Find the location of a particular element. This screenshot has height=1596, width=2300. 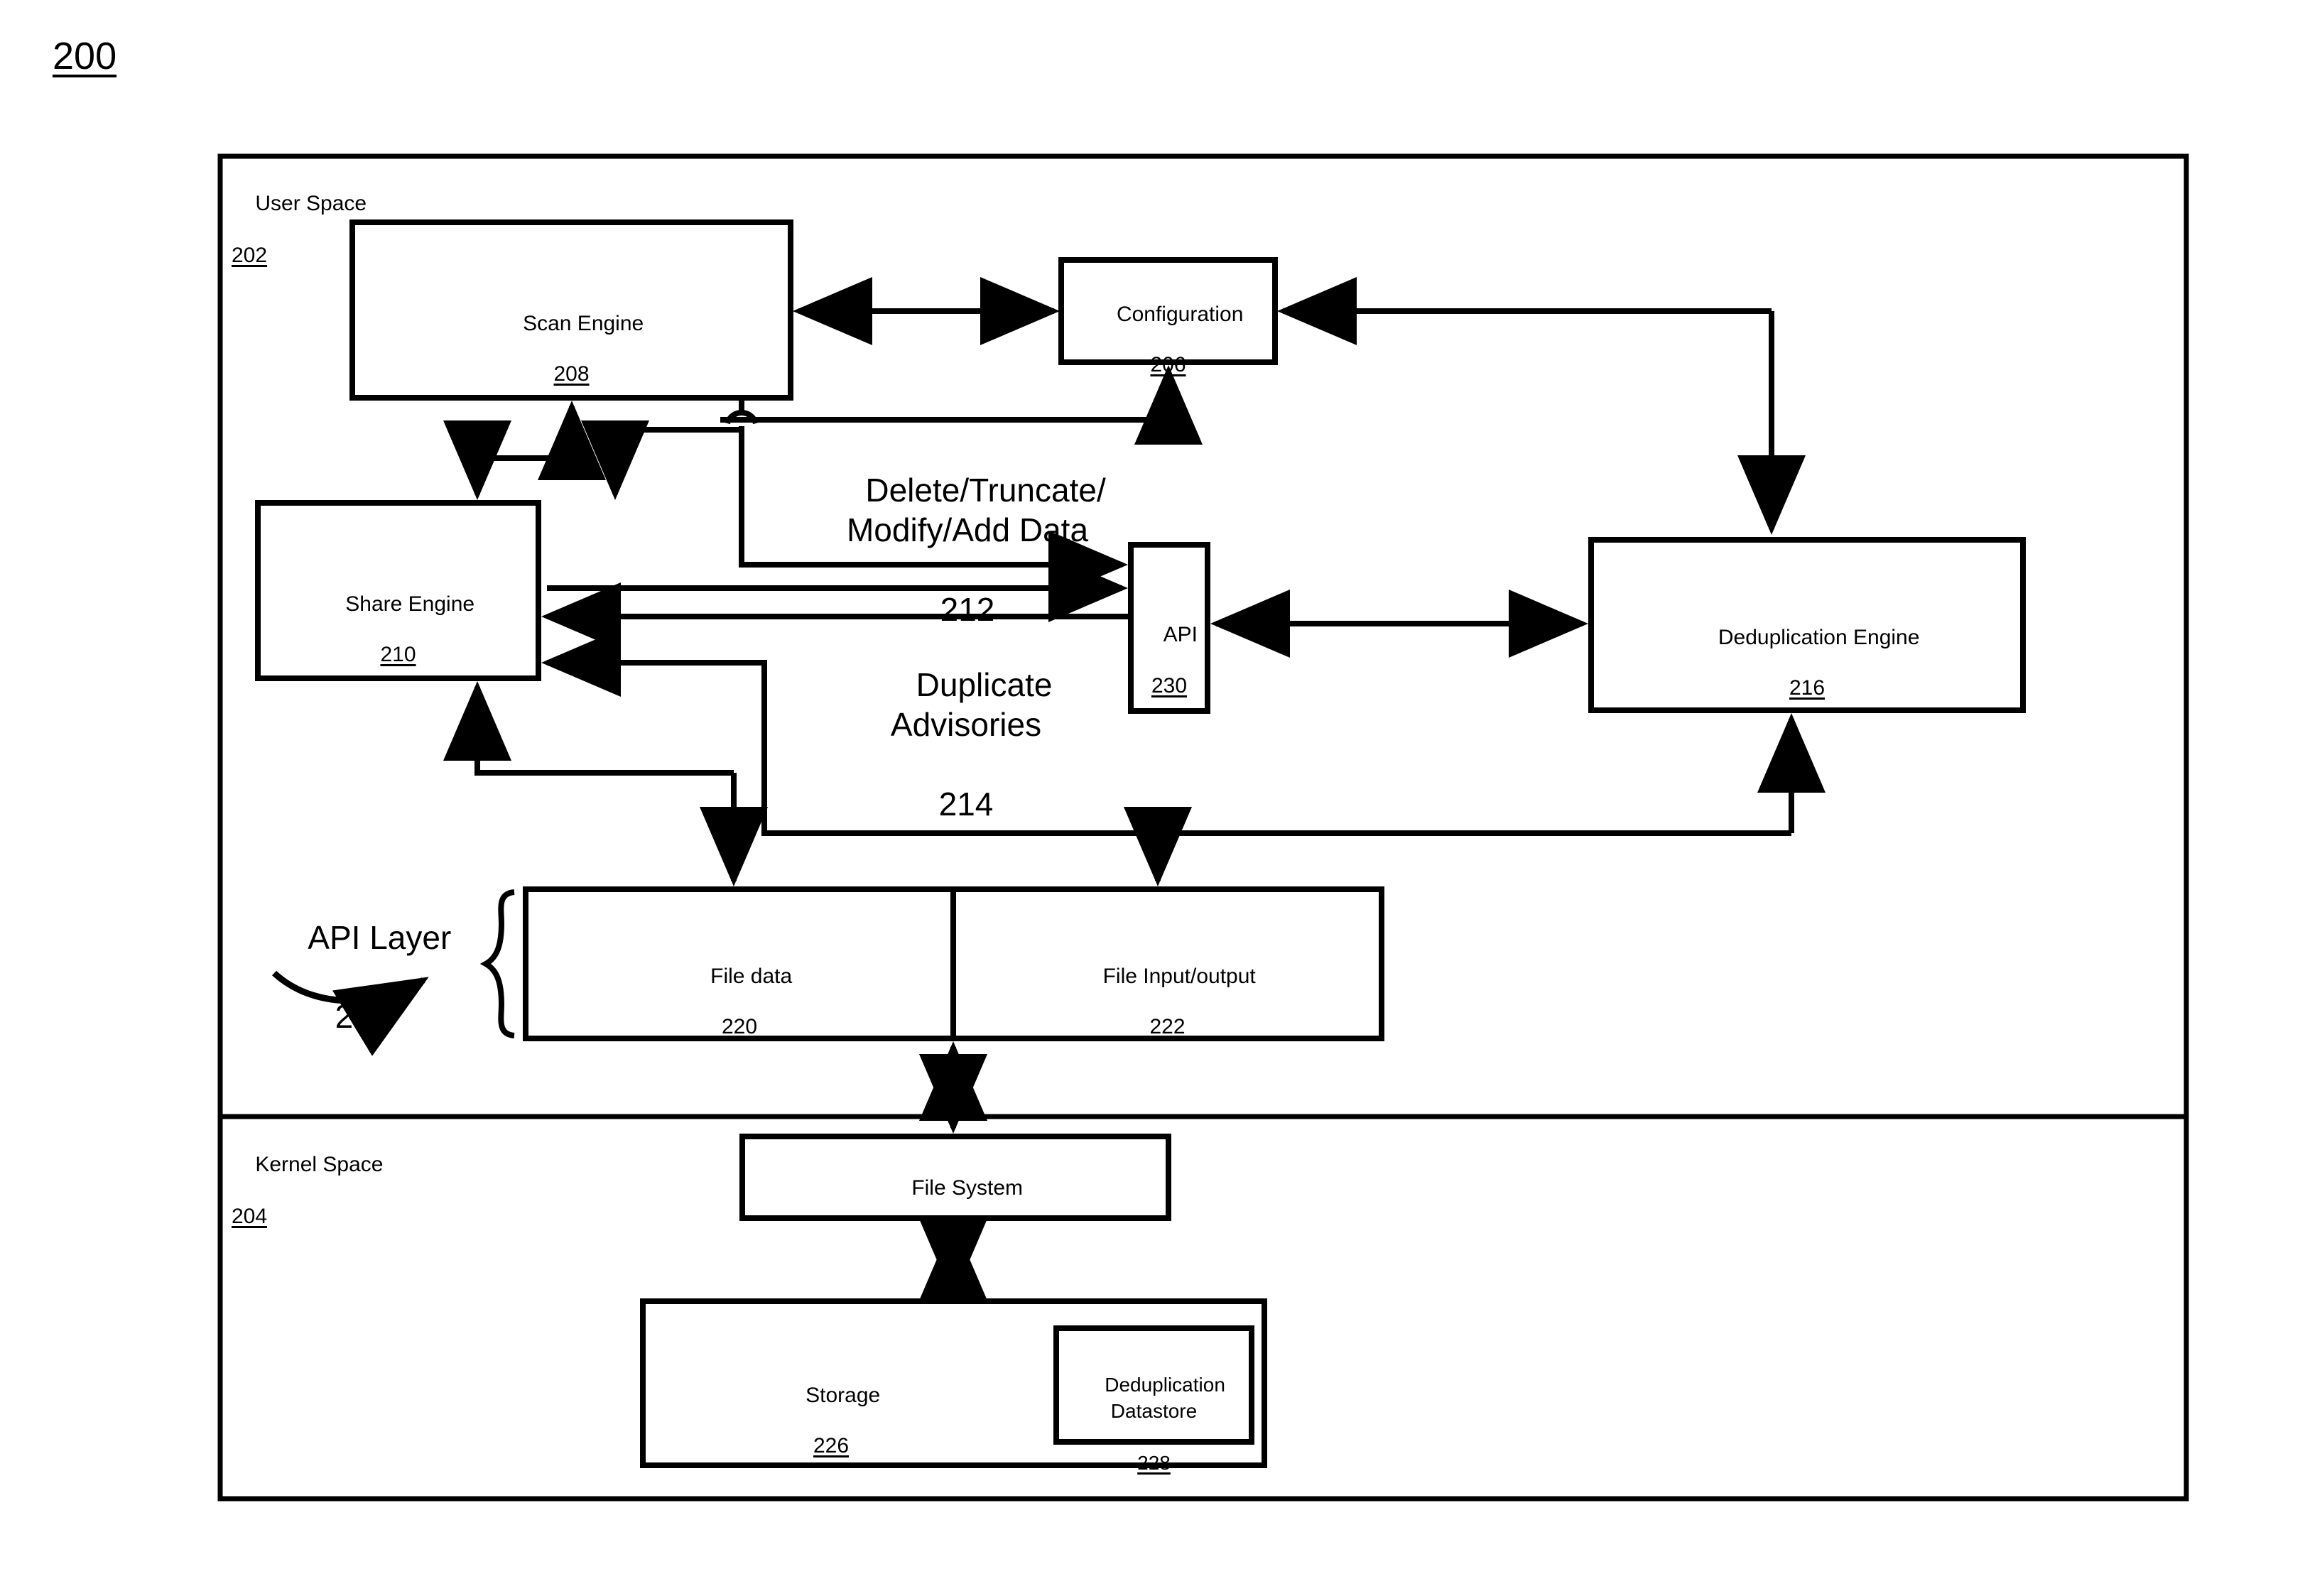

wire-scan-down-trunk-lower is located at coordinates (933, 512).